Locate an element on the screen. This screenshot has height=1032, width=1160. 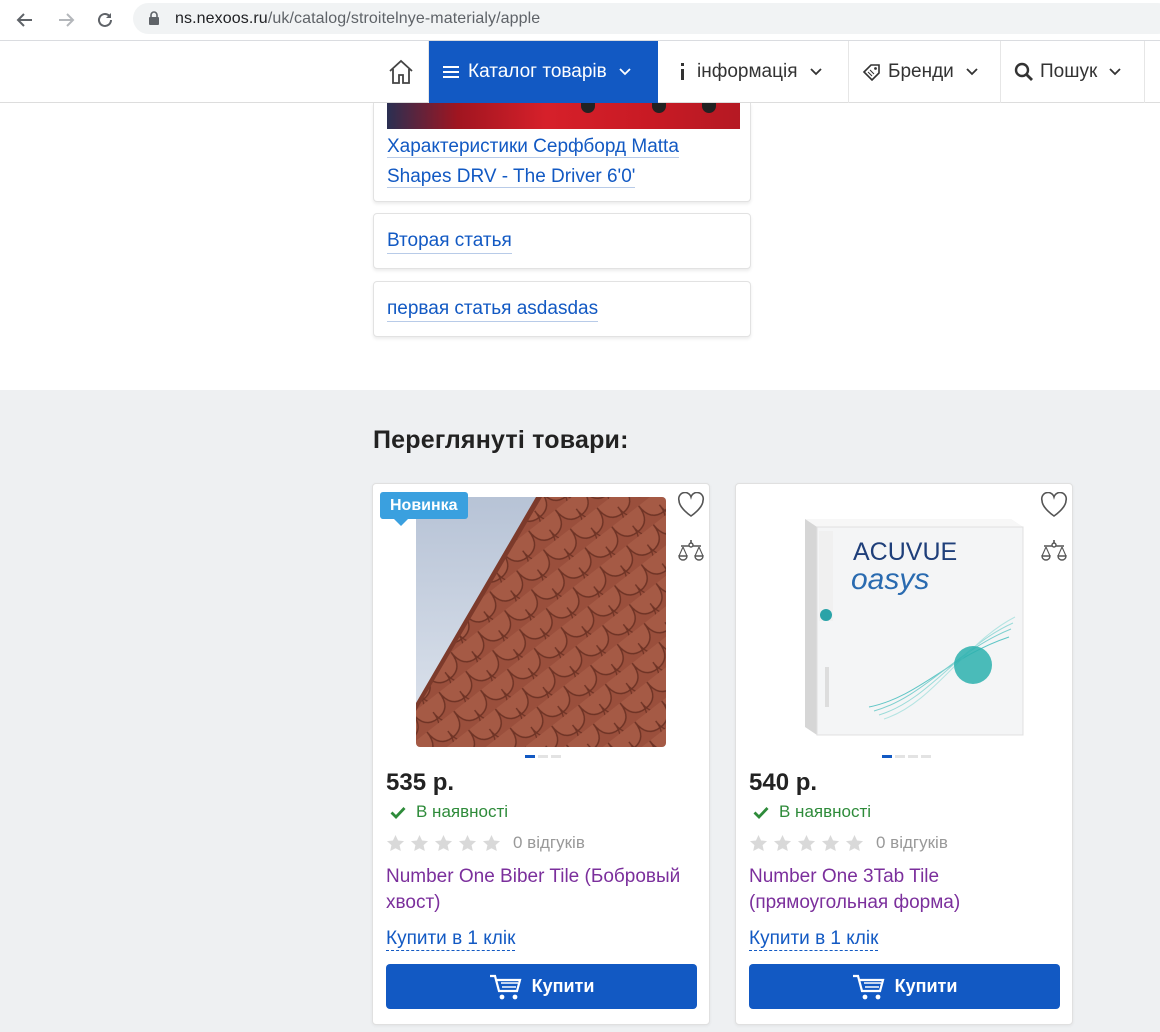
article-title-link: Вторая статья is located at coordinates (449, 241).